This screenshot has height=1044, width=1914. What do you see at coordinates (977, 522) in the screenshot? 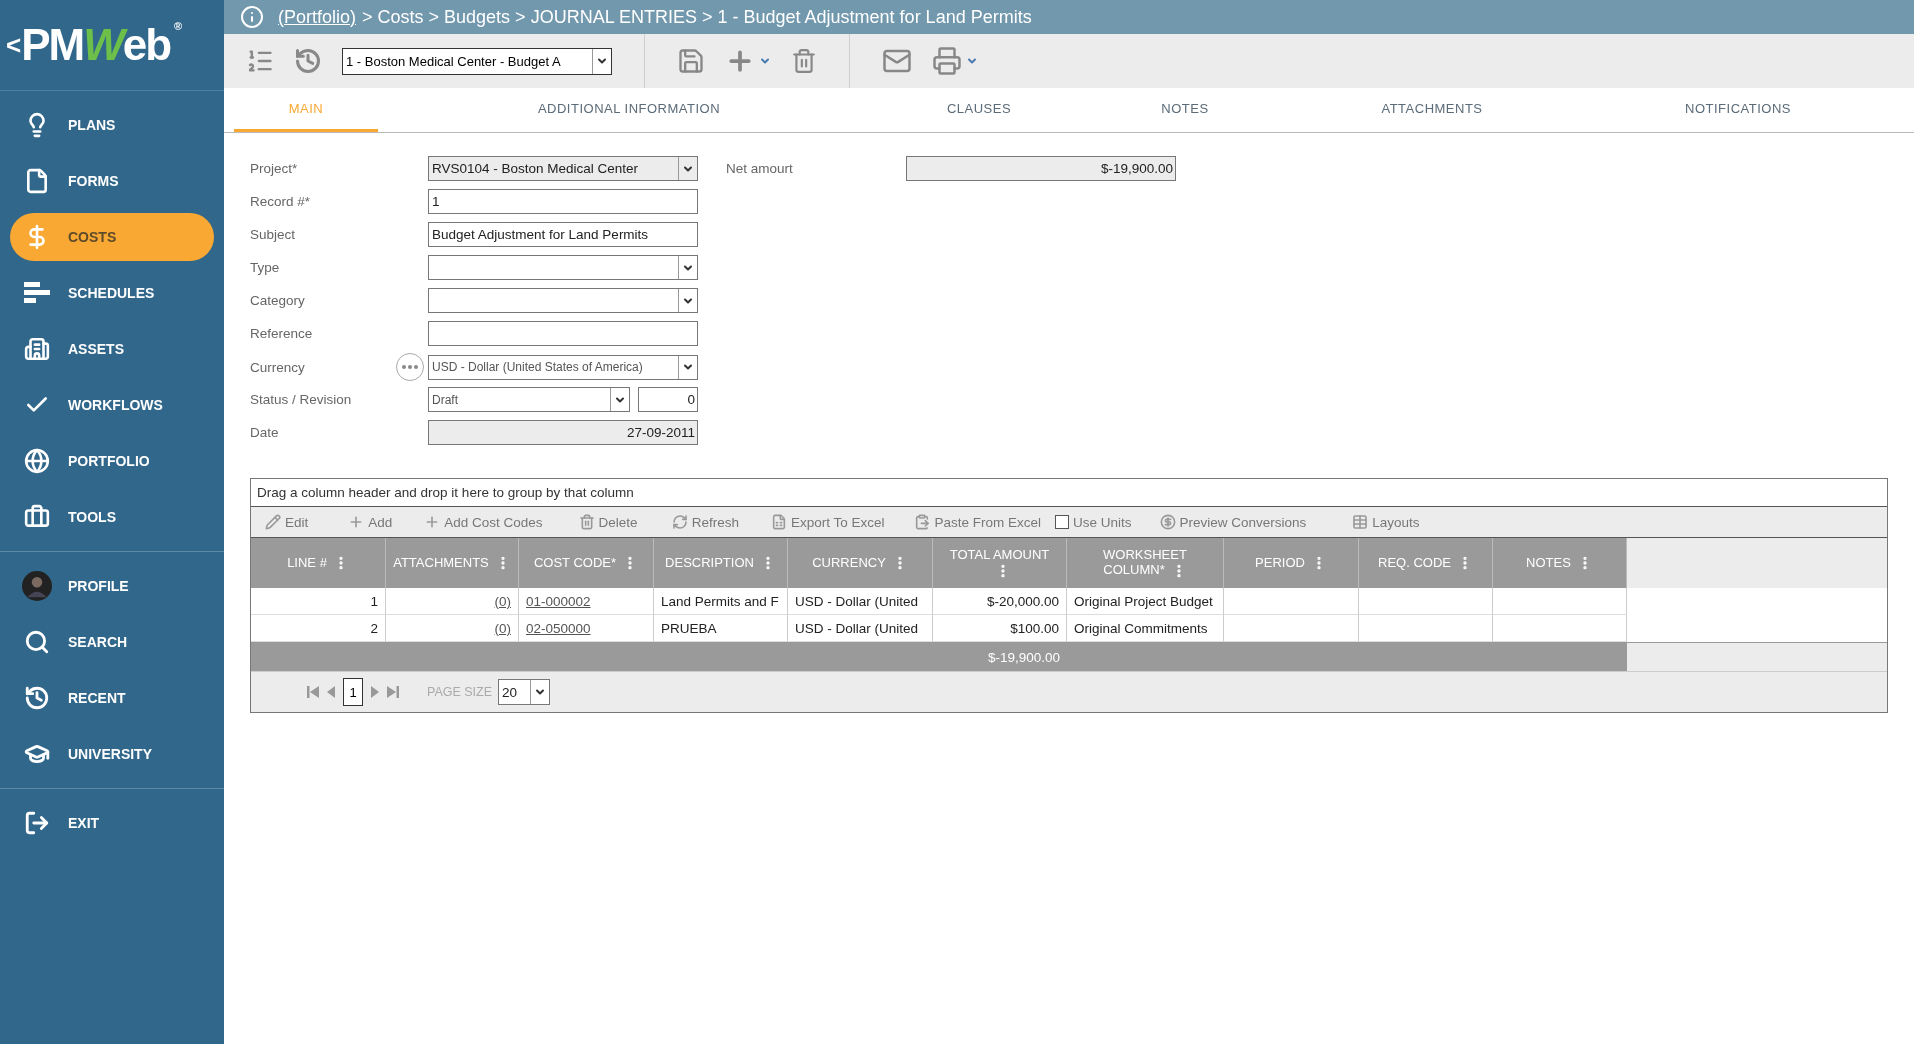
I see `toolbar-button: Paste From Excel` at bounding box center [977, 522].